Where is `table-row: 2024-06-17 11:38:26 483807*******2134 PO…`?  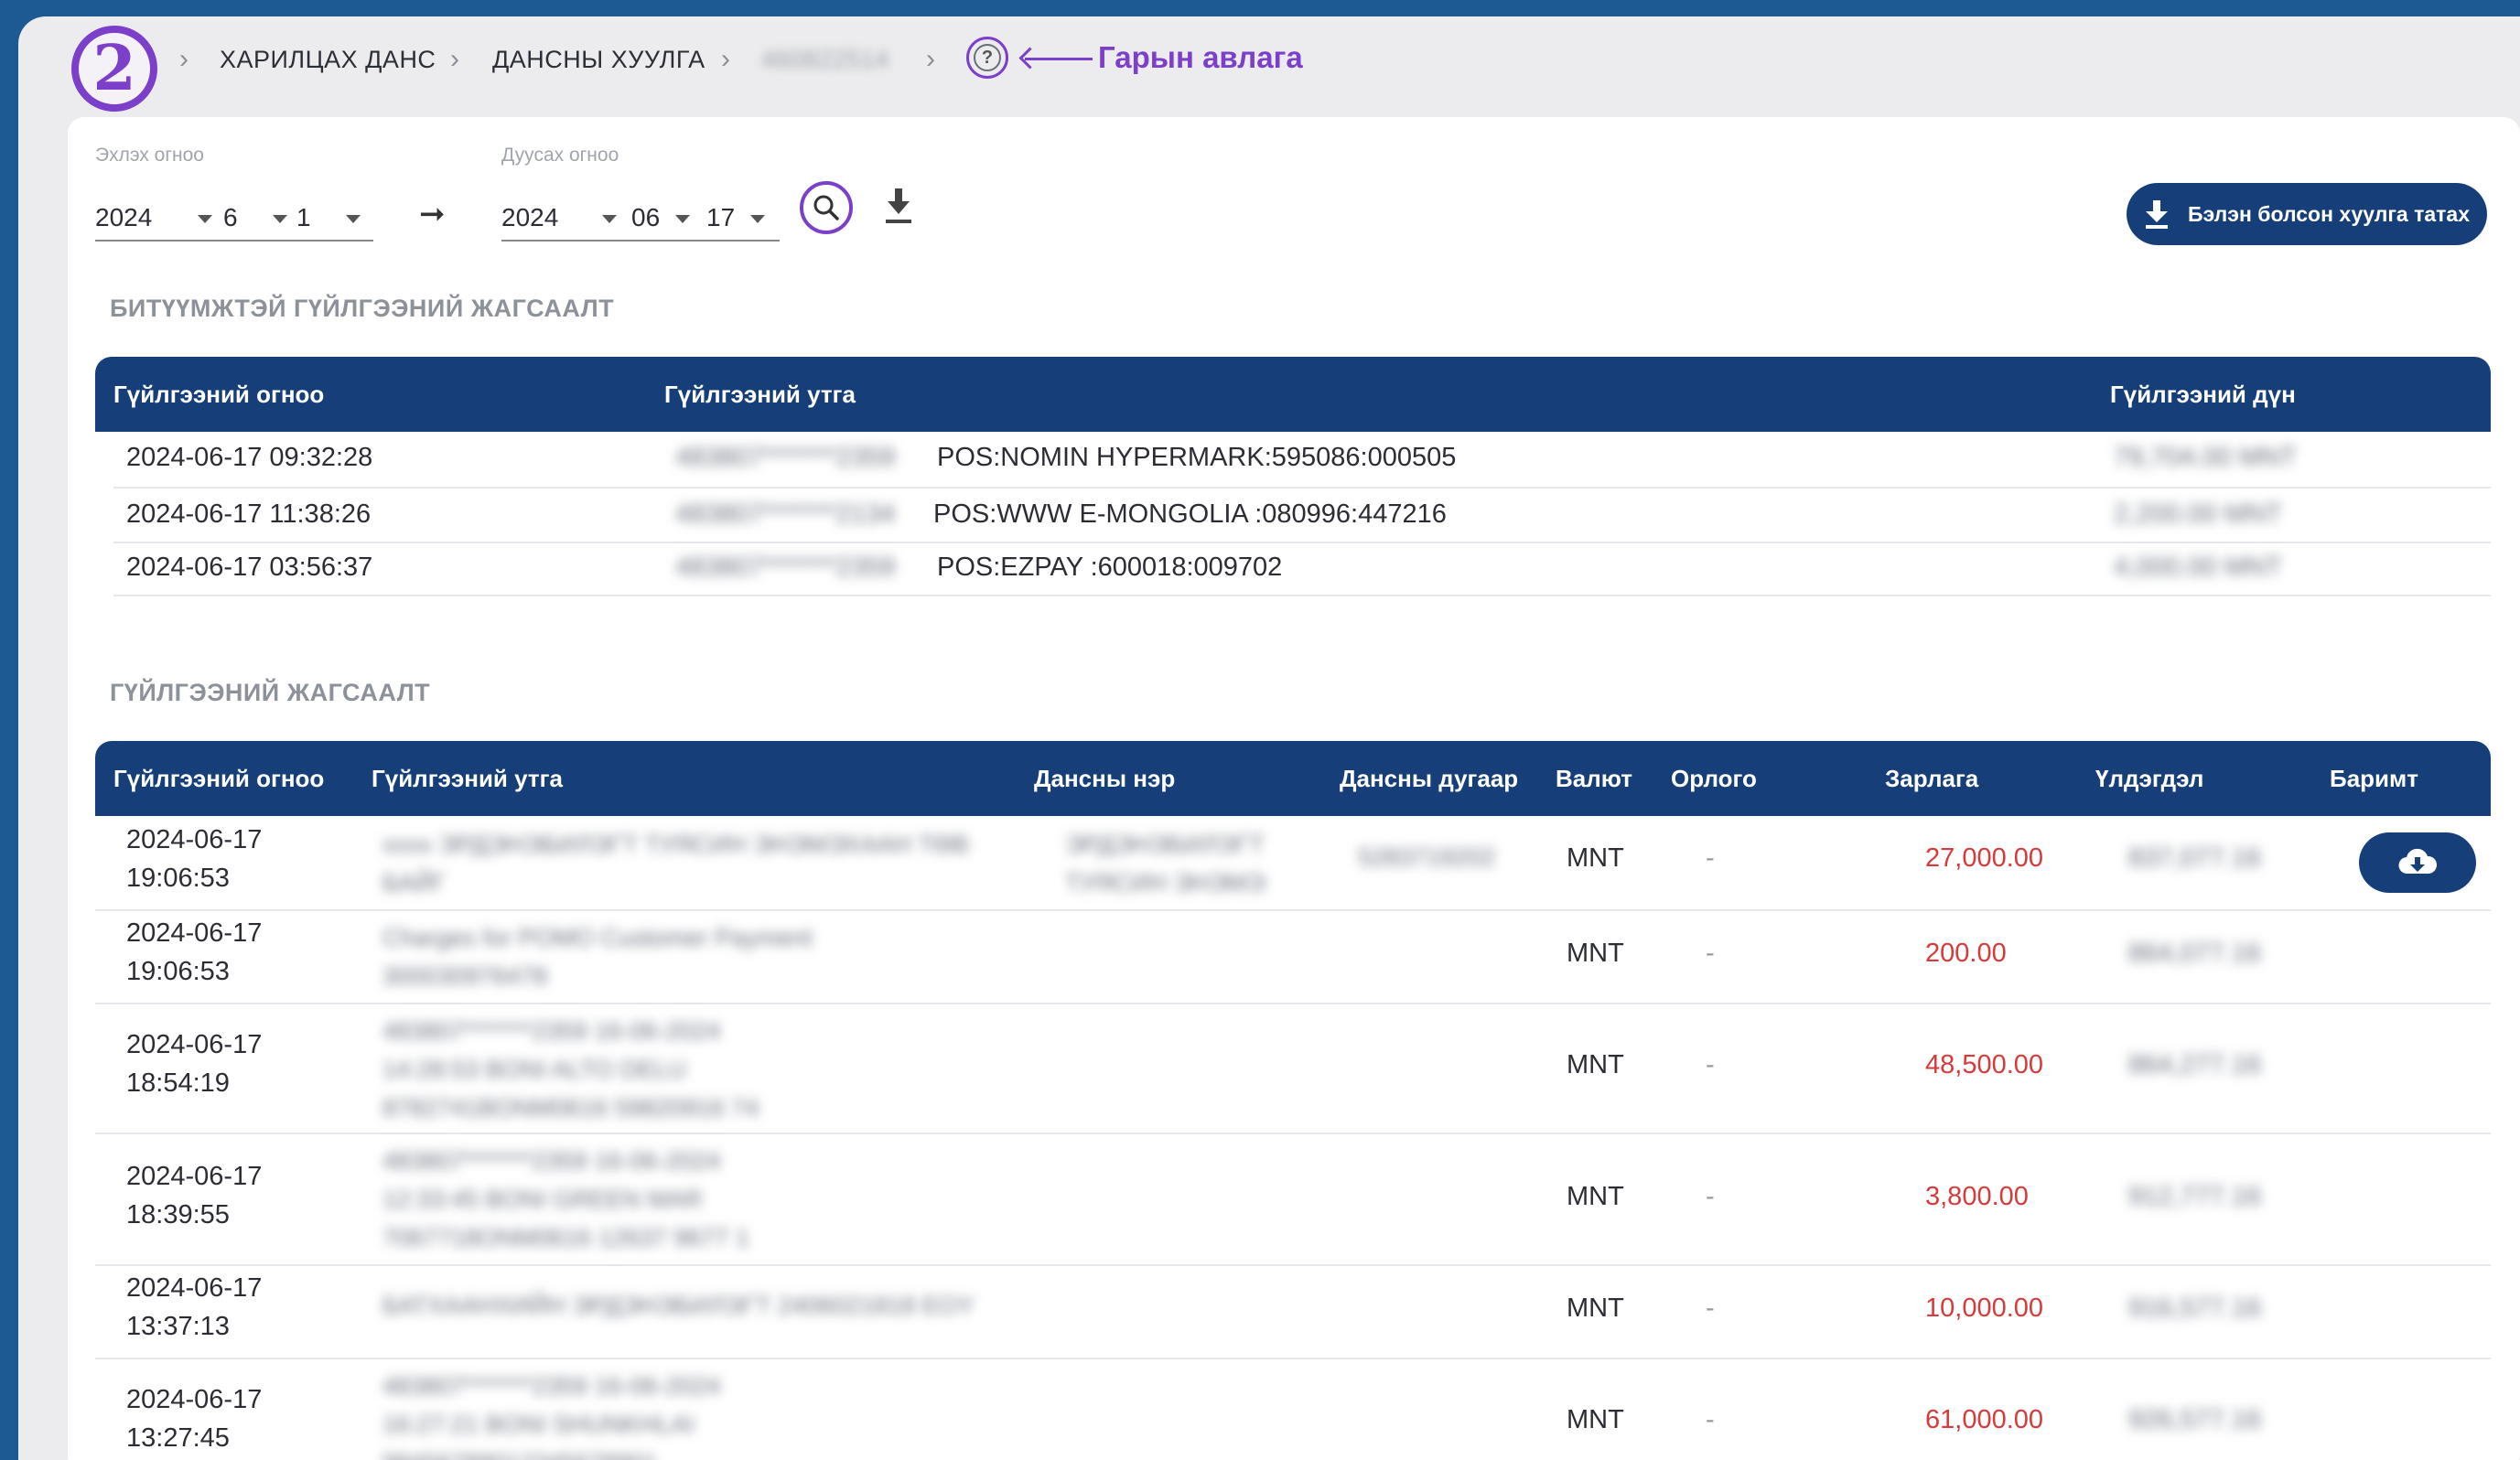 table-row: 2024-06-17 11:38:26 483807*******2134 PO… is located at coordinates (1302, 515).